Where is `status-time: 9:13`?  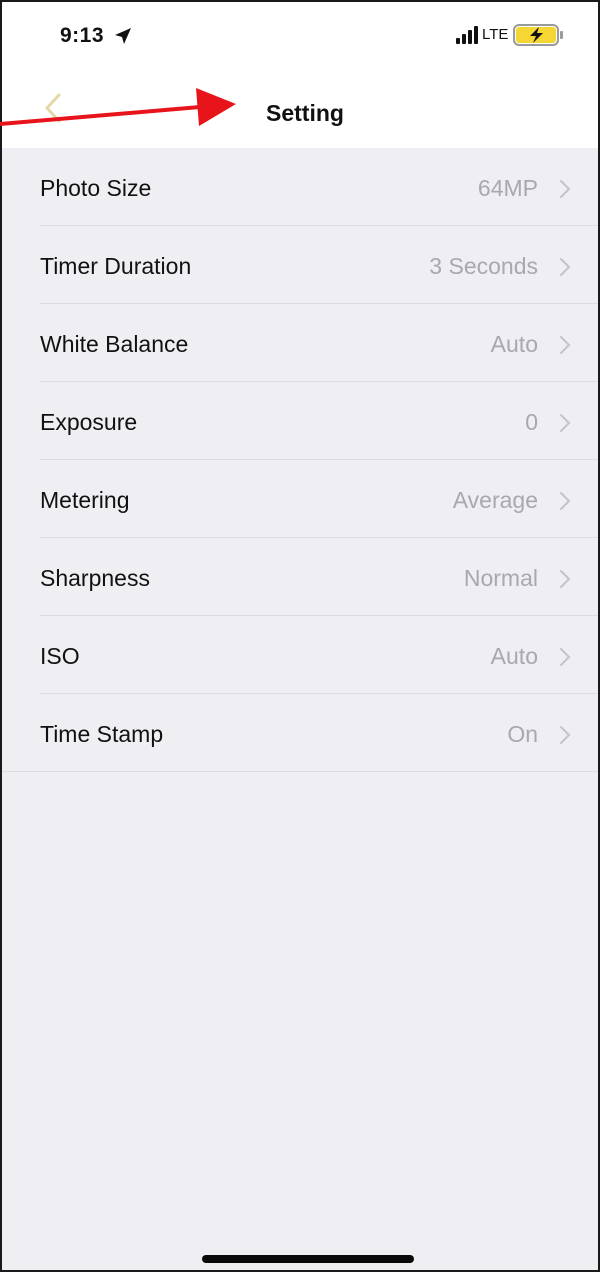
status-time: 9:13 is located at coordinates (82, 35).